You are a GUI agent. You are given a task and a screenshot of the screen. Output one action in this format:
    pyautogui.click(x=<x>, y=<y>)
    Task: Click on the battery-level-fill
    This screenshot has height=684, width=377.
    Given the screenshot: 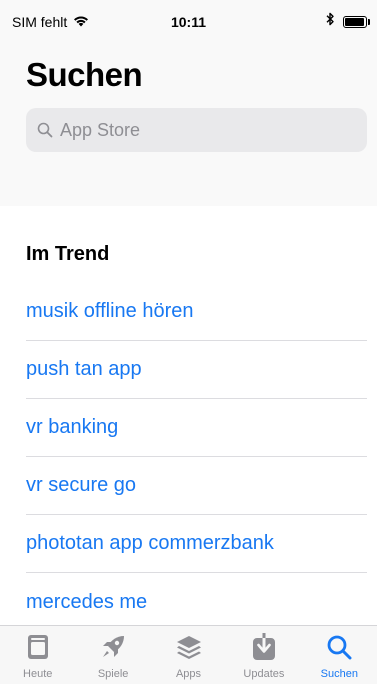 What is the action you would take?
    pyautogui.click(x=354, y=21)
    